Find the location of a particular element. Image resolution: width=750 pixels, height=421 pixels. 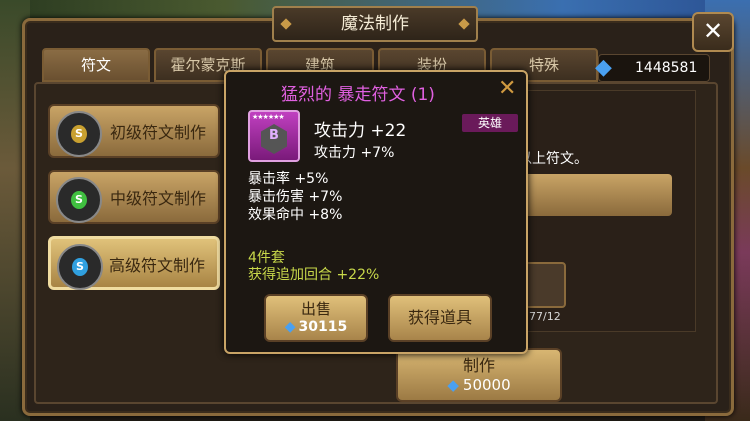

rune-set-bonus: 4件套 获得追加回合 +22% is located at coordinates (313, 267).